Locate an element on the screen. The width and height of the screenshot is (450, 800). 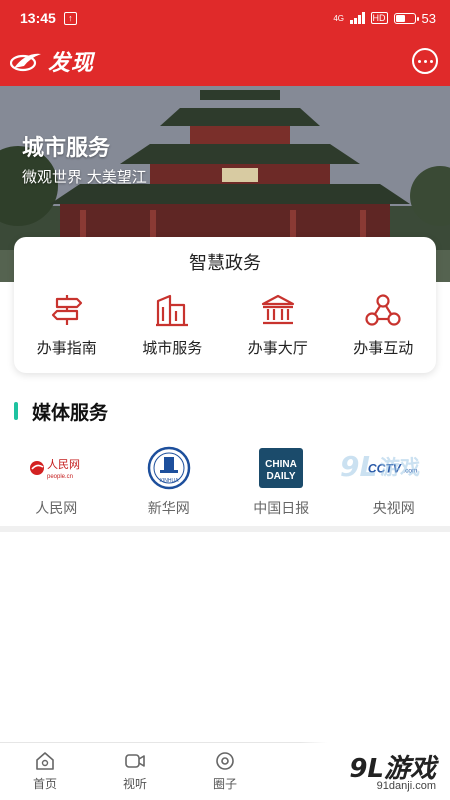
media-item-label: 中国日报 is located at coordinates (281, 509).